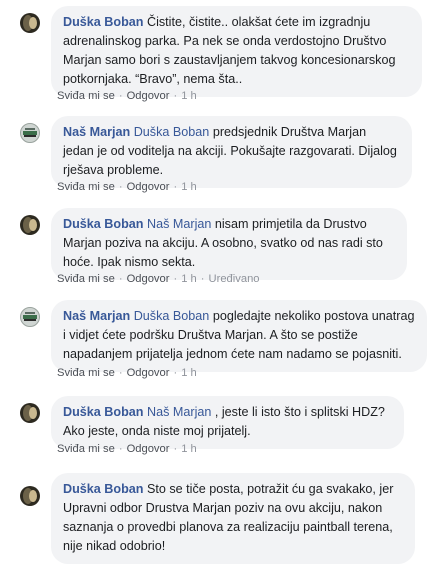  What do you see at coordinates (234, 279) in the screenshot?
I see `edited-label: Uređivano` at bounding box center [234, 279].